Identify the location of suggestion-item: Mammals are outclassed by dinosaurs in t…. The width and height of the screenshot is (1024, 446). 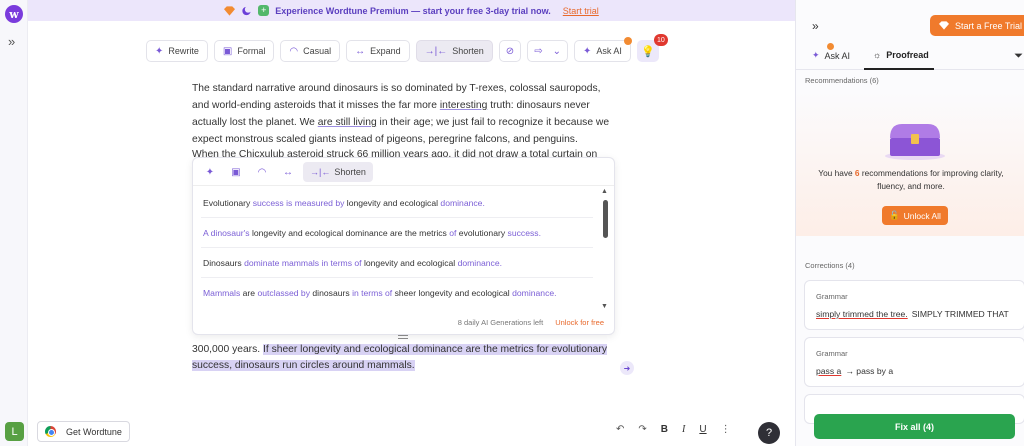
(397, 292).